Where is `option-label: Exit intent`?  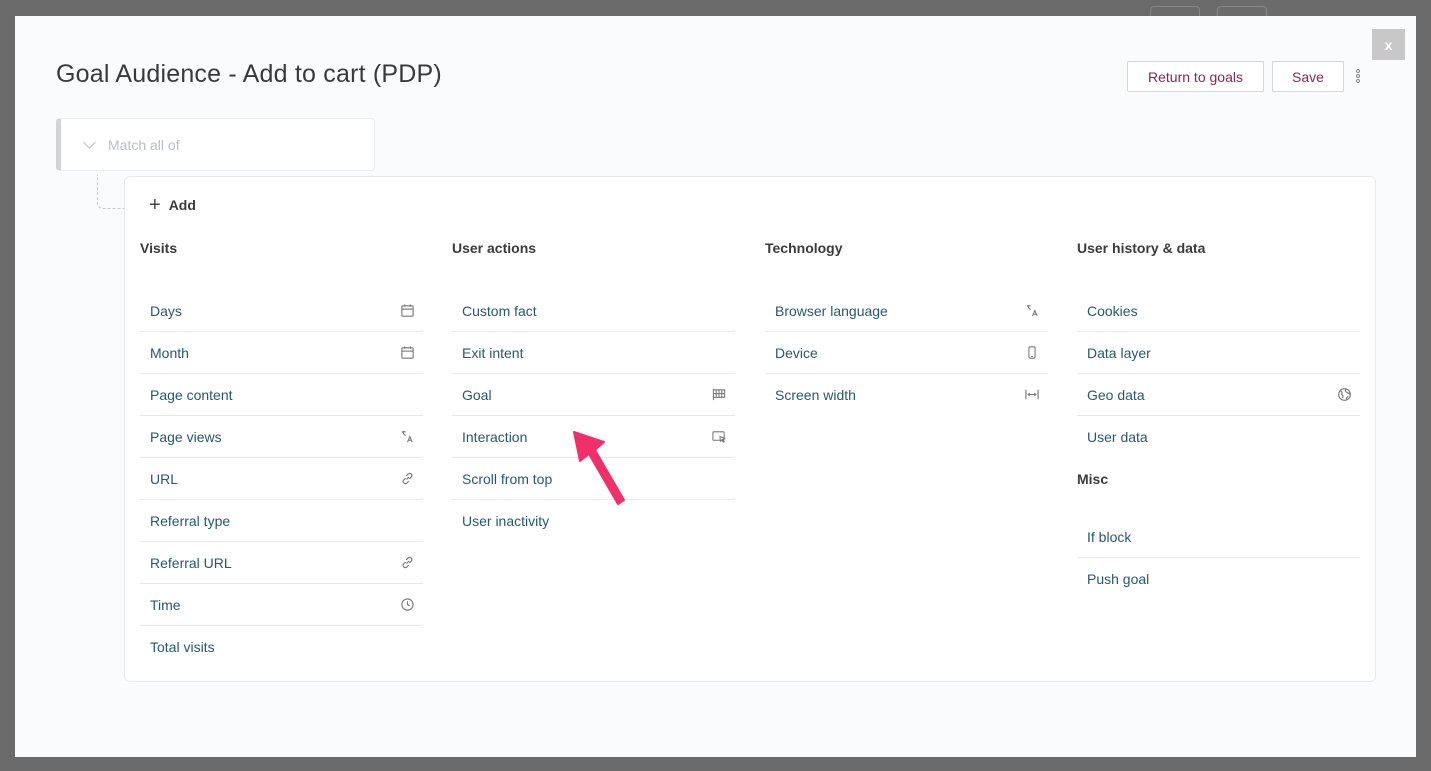
option-label: Exit intent is located at coordinates (493, 352).